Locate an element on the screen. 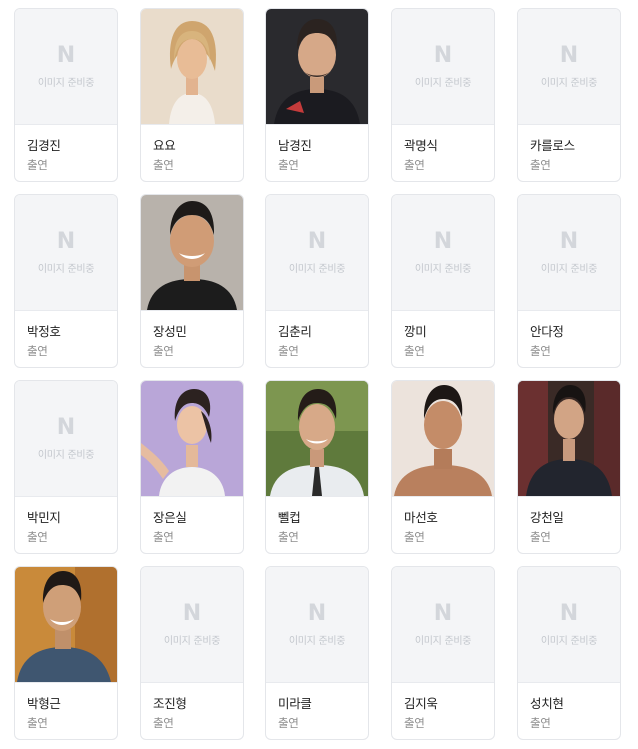 The height and width of the screenshot is (749, 638). cast-name: 강천일 is located at coordinates (547, 516).